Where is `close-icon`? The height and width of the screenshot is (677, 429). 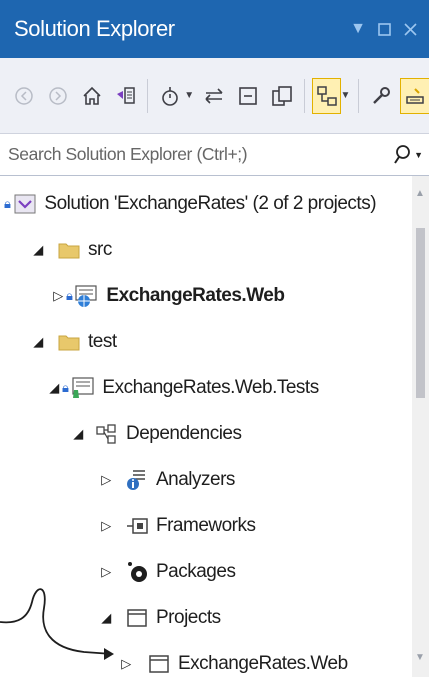 close-icon is located at coordinates (410, 29).